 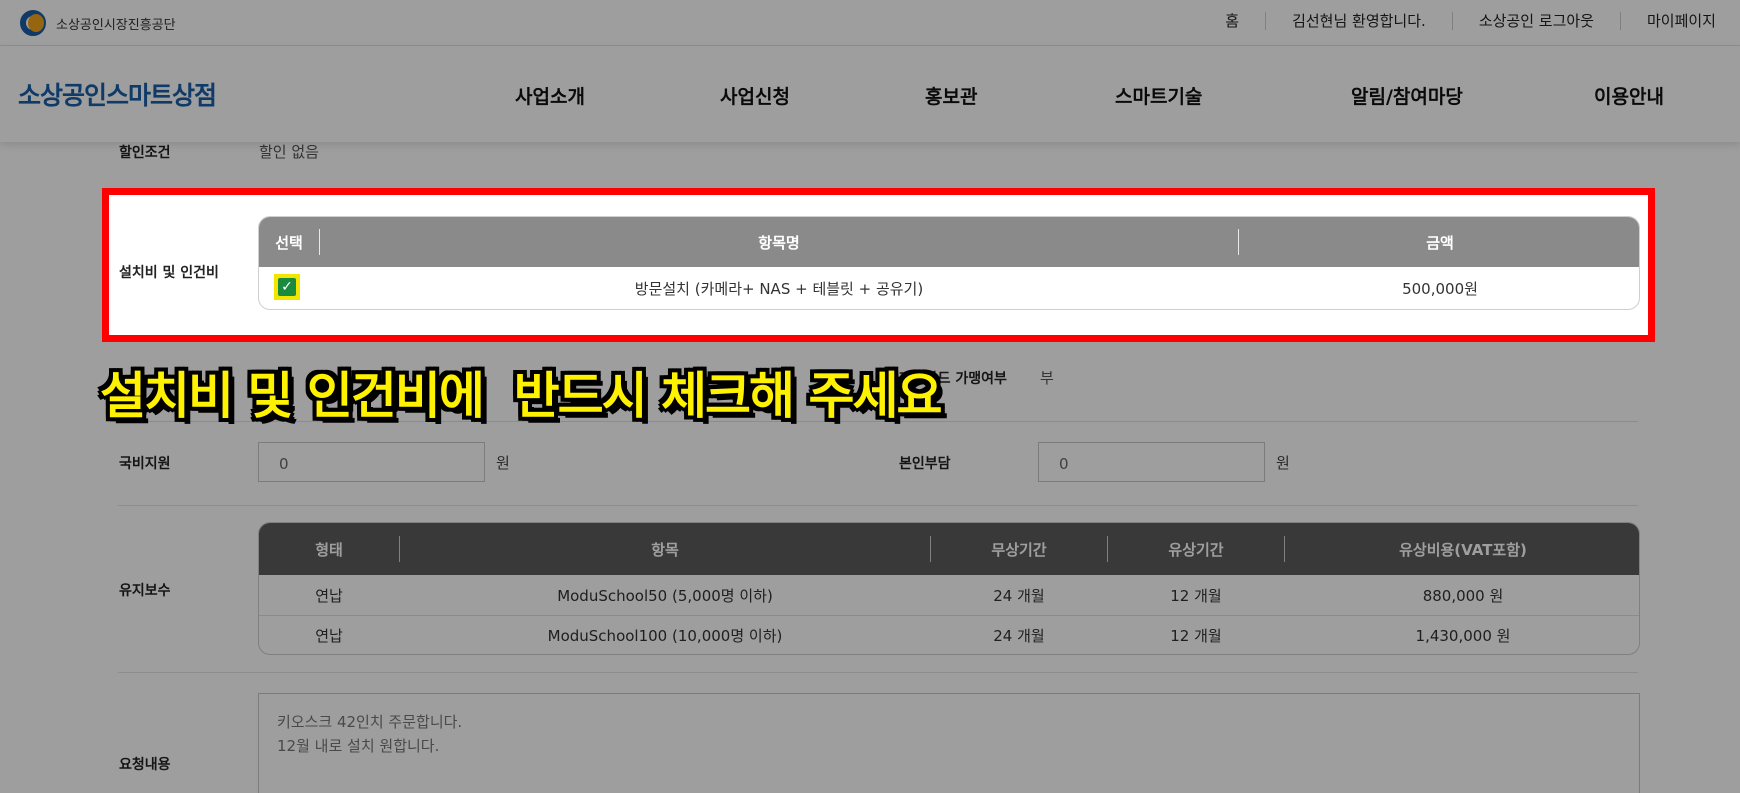 I want to click on install-label: 설치비 및 인건비, so click(x=169, y=273).